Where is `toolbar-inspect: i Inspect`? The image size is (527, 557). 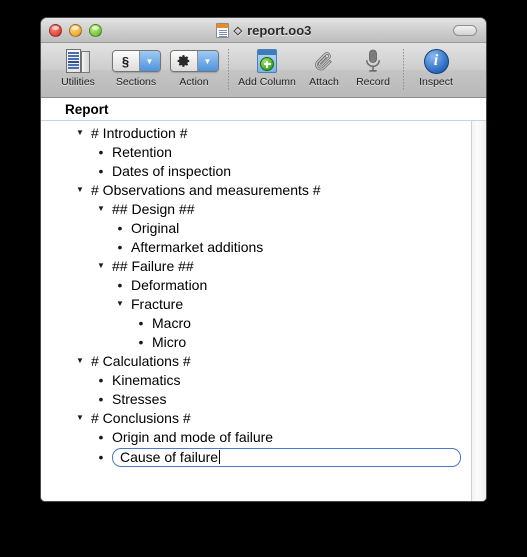 toolbar-inspect: i Inspect is located at coordinates (436, 71).